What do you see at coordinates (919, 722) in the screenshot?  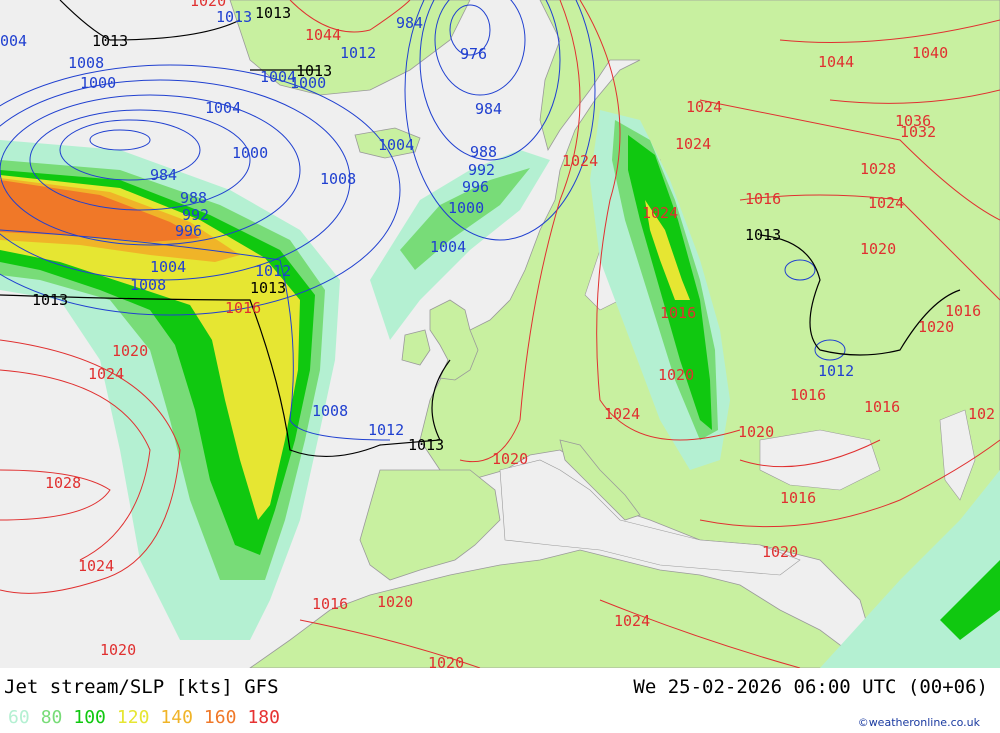 I see `credit-link: ©weatheronline.co.uk` at bounding box center [919, 722].